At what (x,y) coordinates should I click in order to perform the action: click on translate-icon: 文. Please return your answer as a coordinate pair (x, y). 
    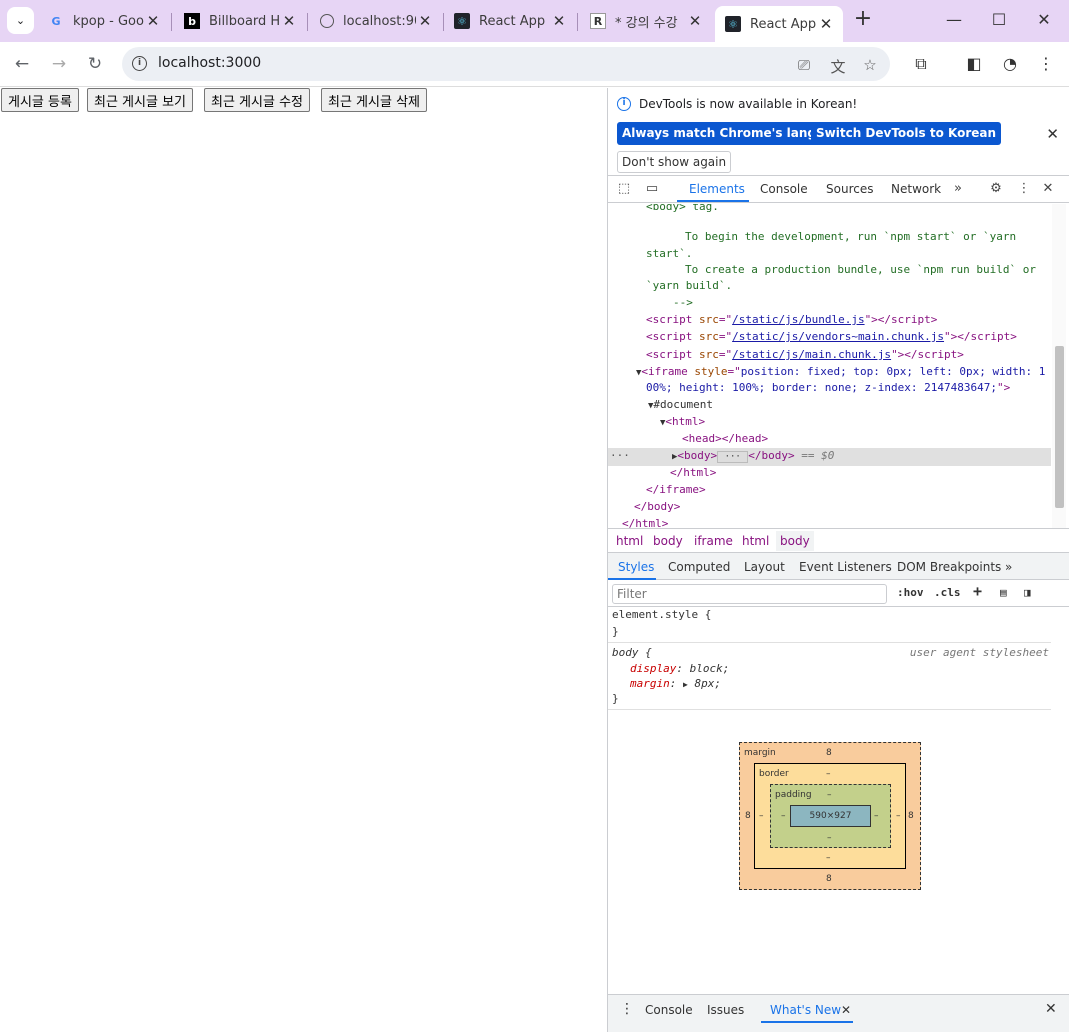
    Looking at the image, I should click on (838, 66).